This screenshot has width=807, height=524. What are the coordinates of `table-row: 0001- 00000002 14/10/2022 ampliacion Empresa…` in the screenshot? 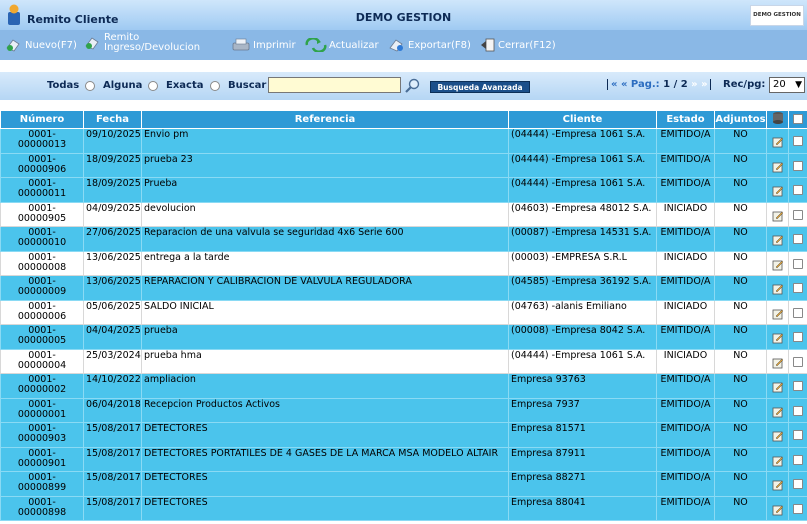 It's located at (403, 386).